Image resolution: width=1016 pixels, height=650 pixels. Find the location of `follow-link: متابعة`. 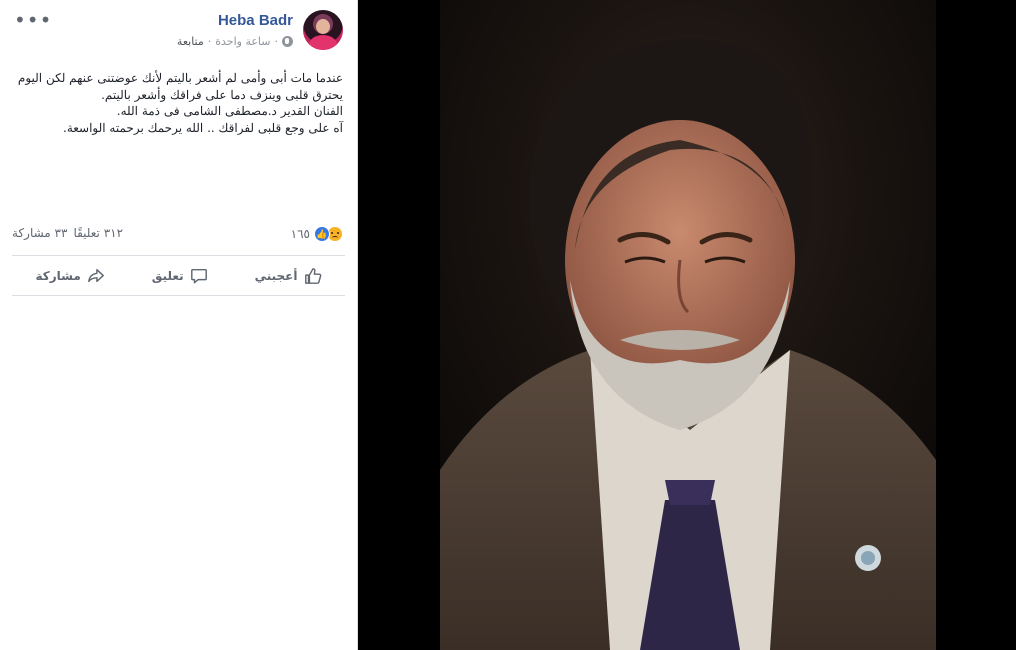

follow-link: متابعة is located at coordinates (190, 41).